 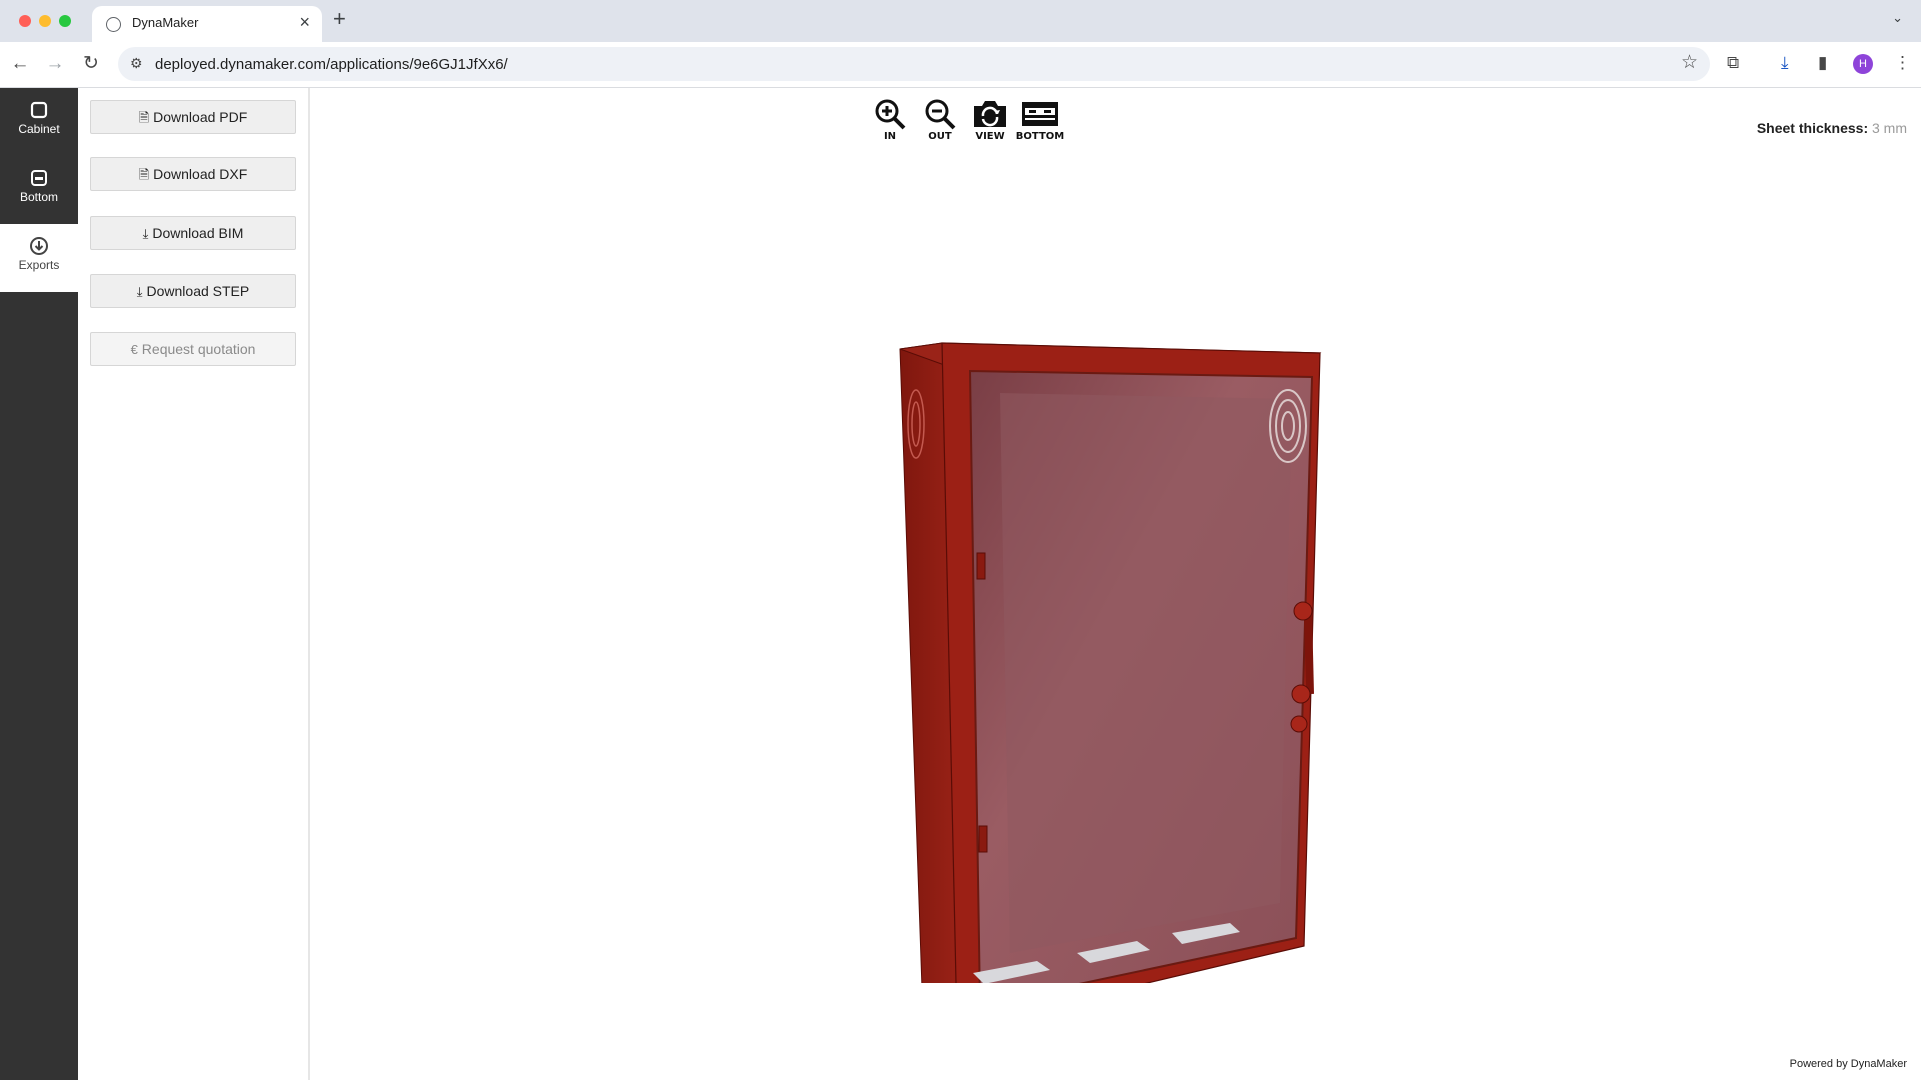 I want to click on tab-search-icon: ⌄, so click(x=1897, y=18).